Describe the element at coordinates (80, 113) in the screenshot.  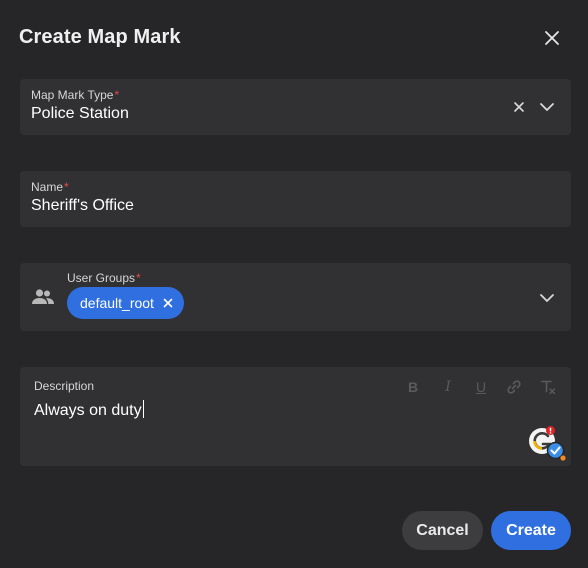
I see `map-mark-type-value: Police Station` at that location.